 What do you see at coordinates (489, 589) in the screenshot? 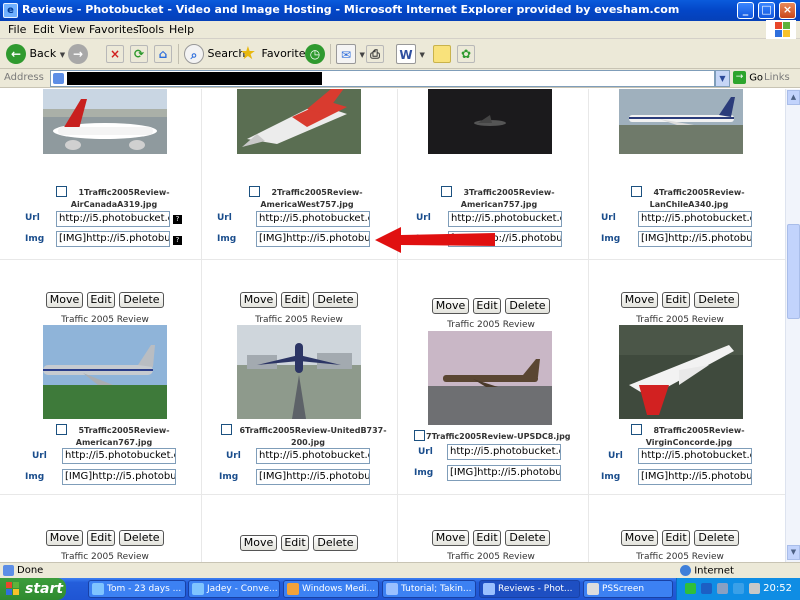
I see `browser-icon` at bounding box center [489, 589].